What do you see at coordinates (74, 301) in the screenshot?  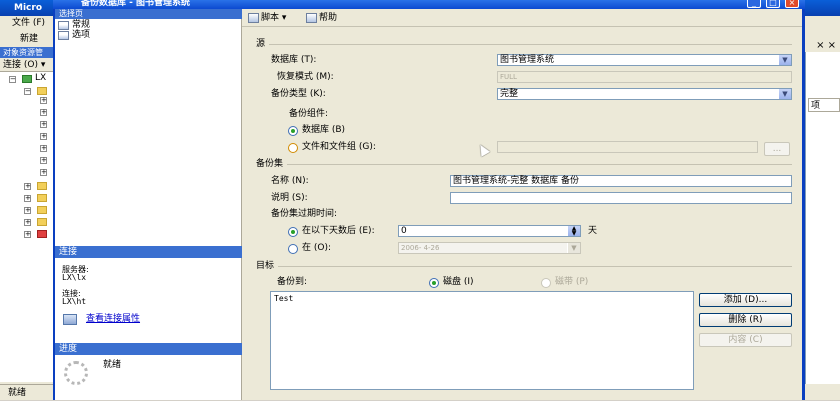 I see `connection-value: LX\ht` at bounding box center [74, 301].